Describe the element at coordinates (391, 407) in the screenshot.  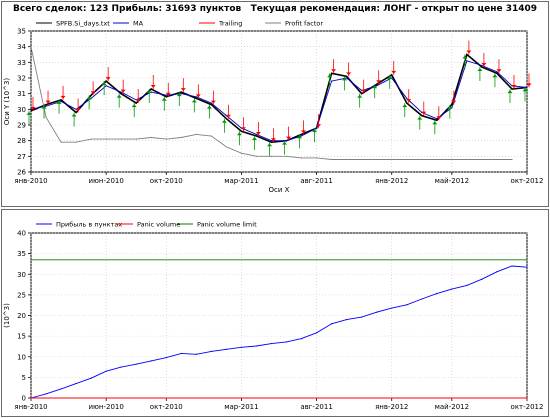
I see `panel1-x-tick-label: янв-2012` at that location.